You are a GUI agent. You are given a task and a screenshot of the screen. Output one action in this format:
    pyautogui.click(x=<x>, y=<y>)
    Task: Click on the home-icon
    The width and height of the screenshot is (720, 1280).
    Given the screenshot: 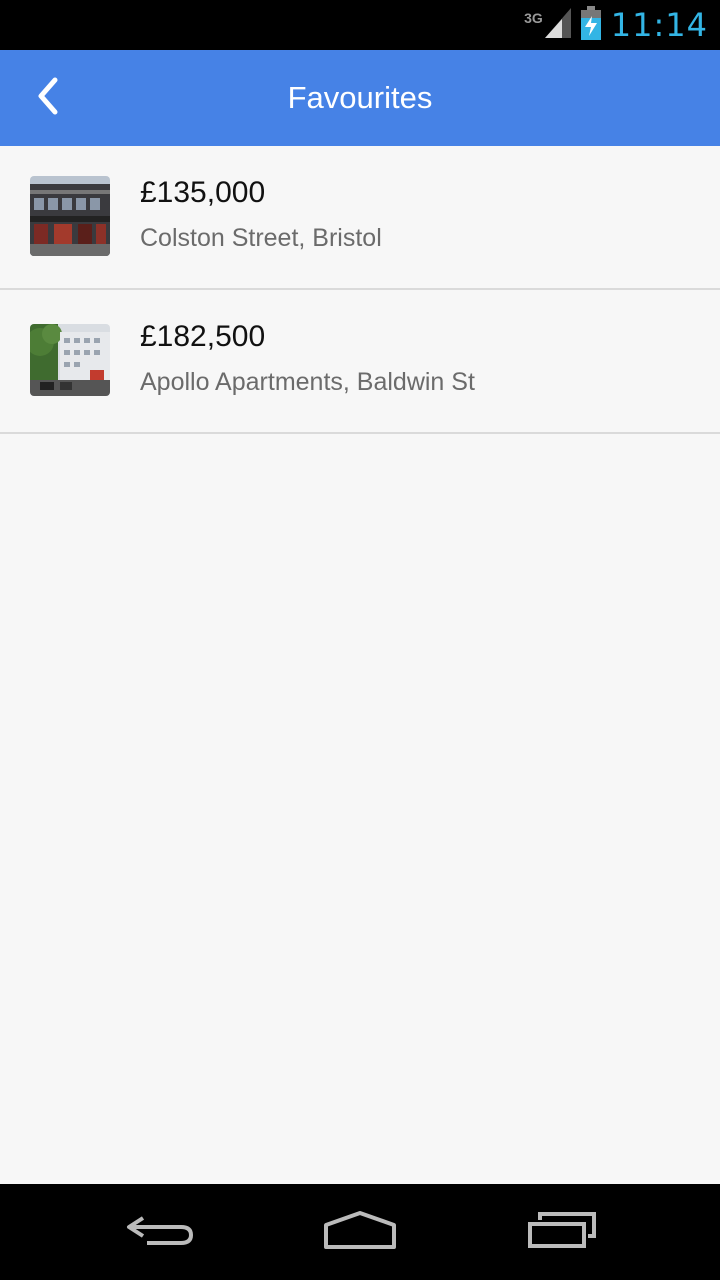 What is the action you would take?
    pyautogui.click(x=360, y=1232)
    